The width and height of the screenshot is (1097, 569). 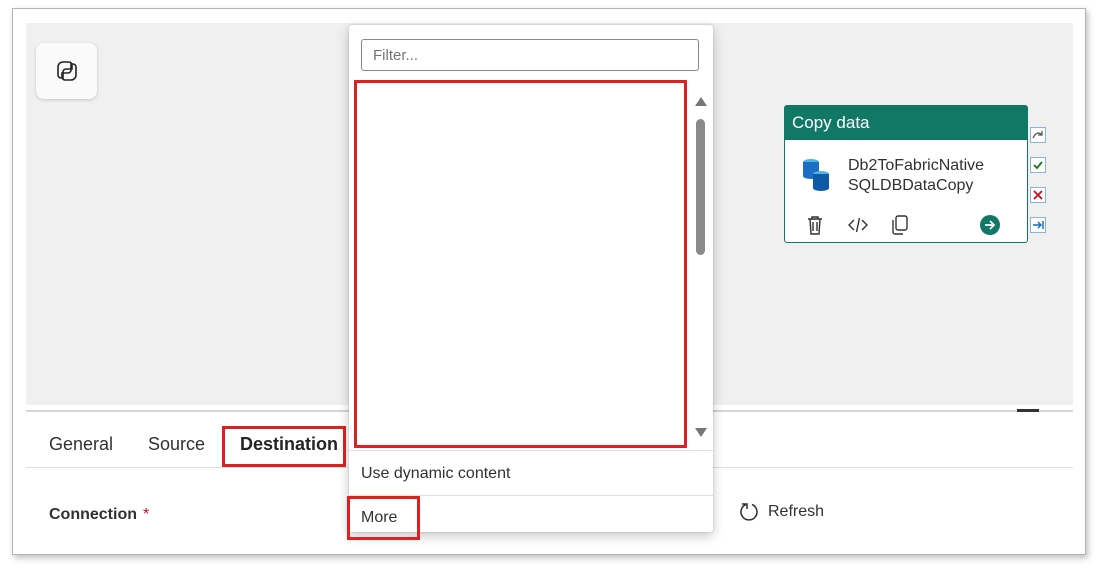 What do you see at coordinates (796, 511) in the screenshot?
I see `refresh-label: Refresh` at bounding box center [796, 511].